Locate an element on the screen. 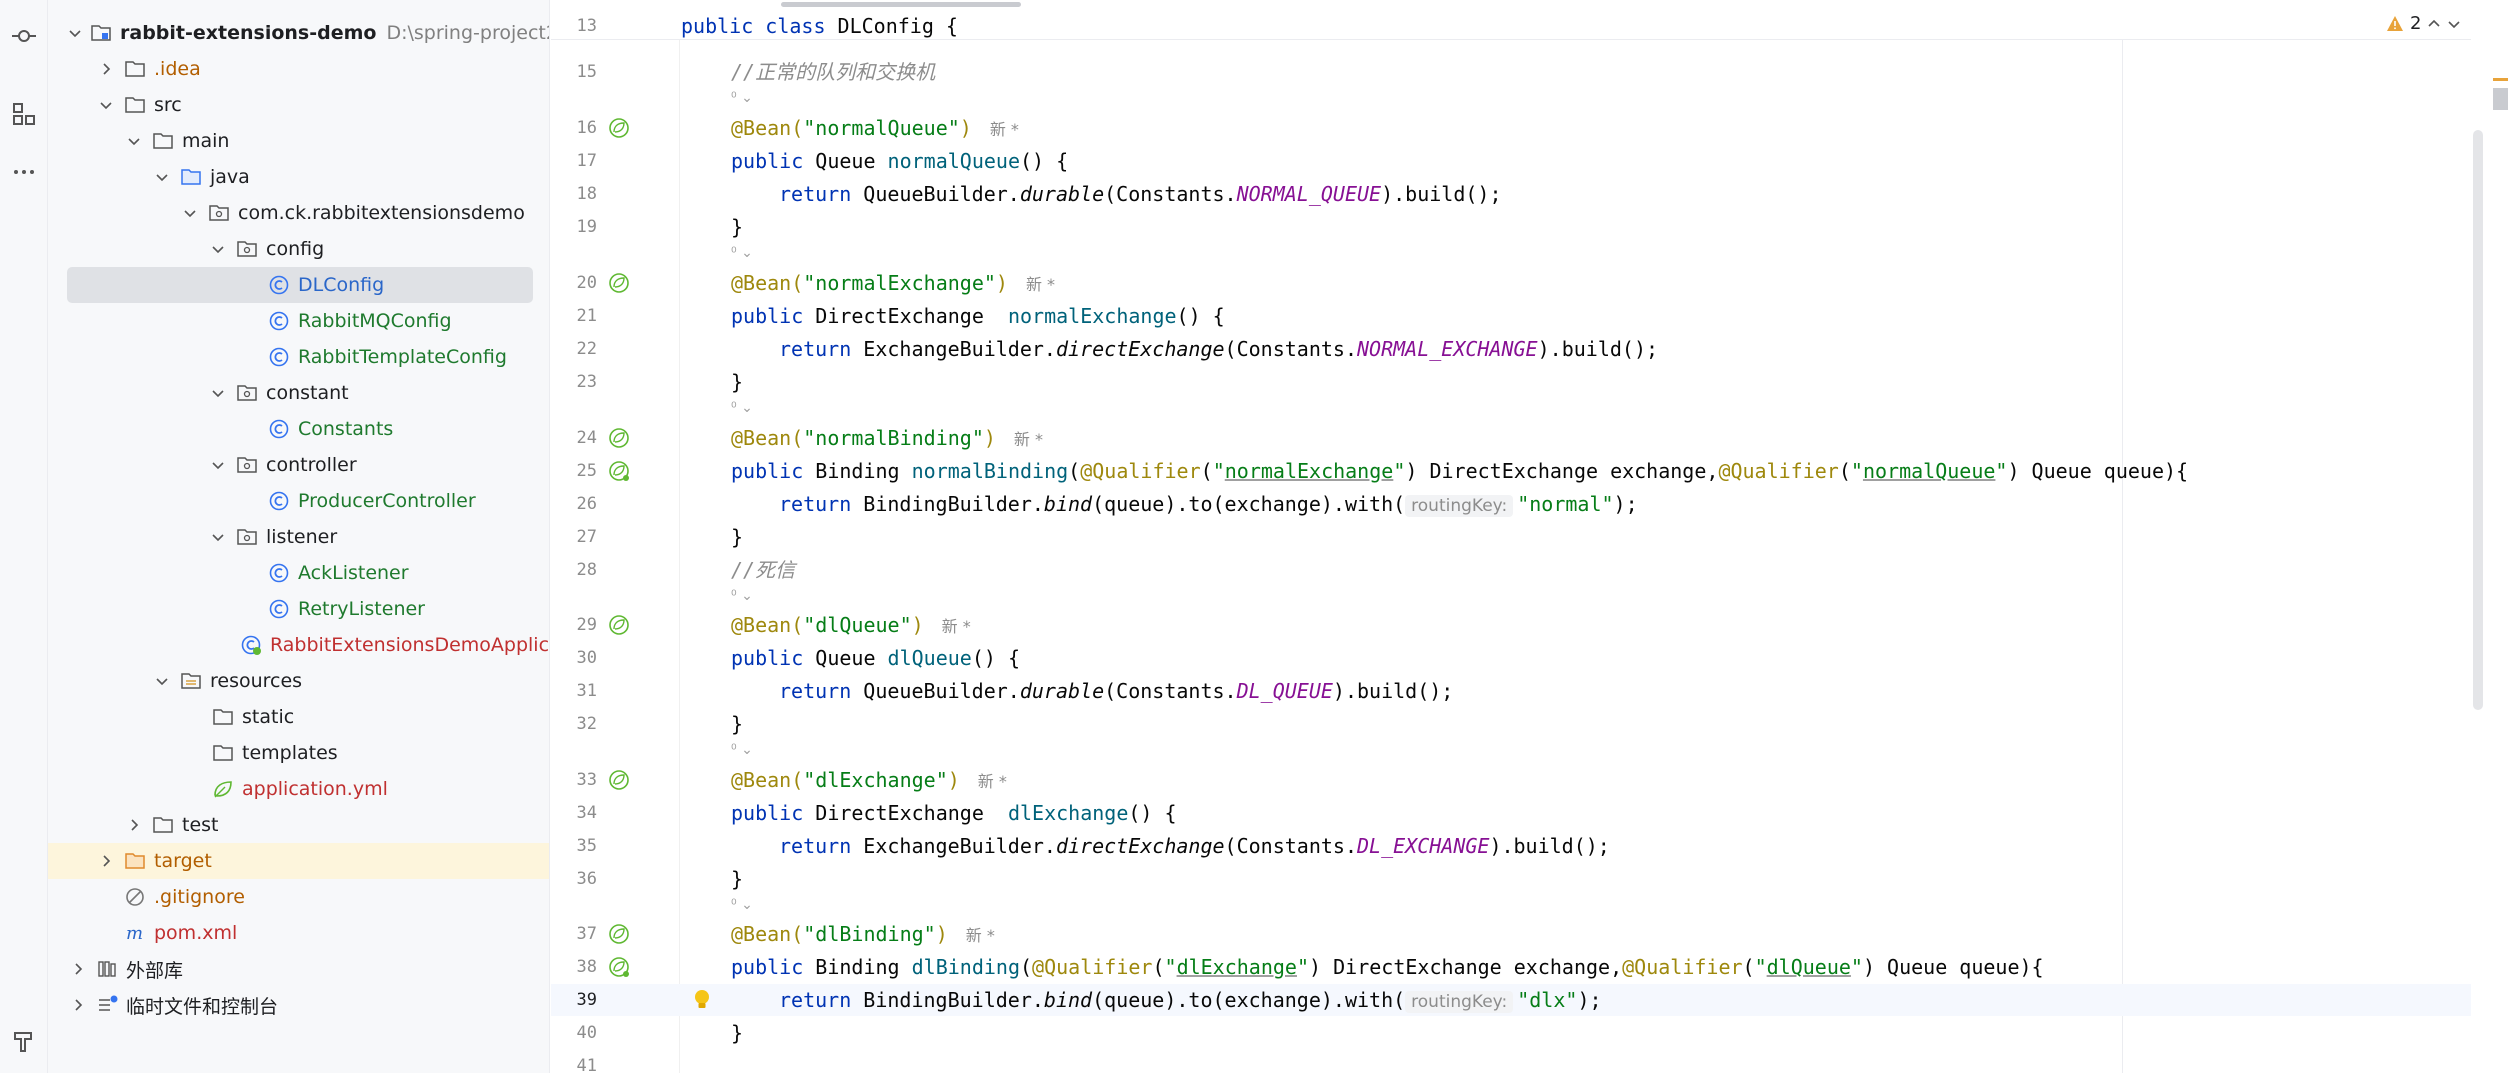 This screenshot has height=1073, width=2508. maven-icon: m is located at coordinates (135, 933).